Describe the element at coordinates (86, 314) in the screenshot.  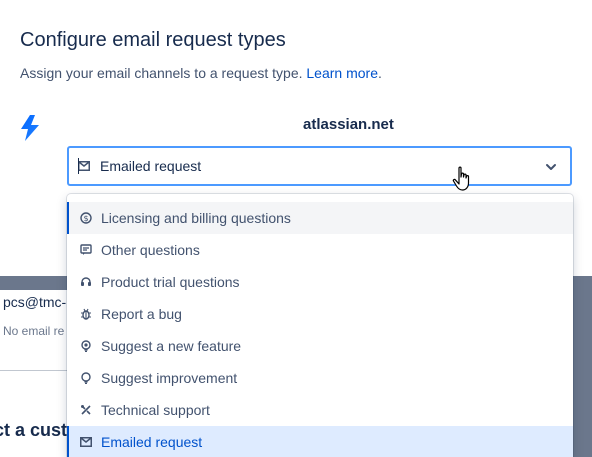
I see `bug-icon` at that location.